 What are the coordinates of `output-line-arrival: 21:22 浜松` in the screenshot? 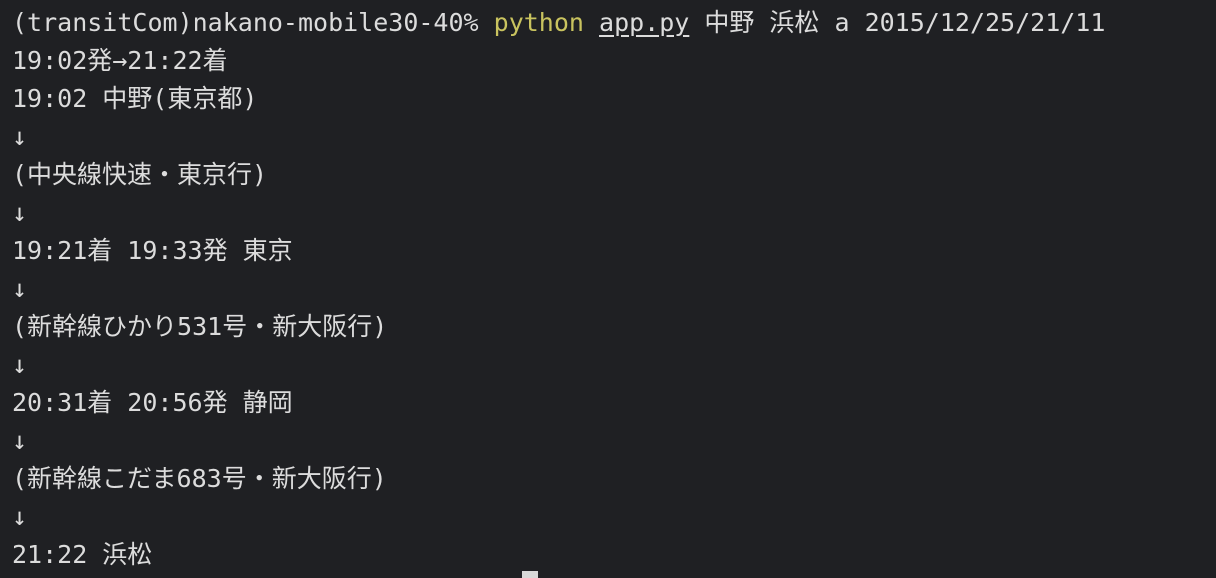 It's located at (82, 554).